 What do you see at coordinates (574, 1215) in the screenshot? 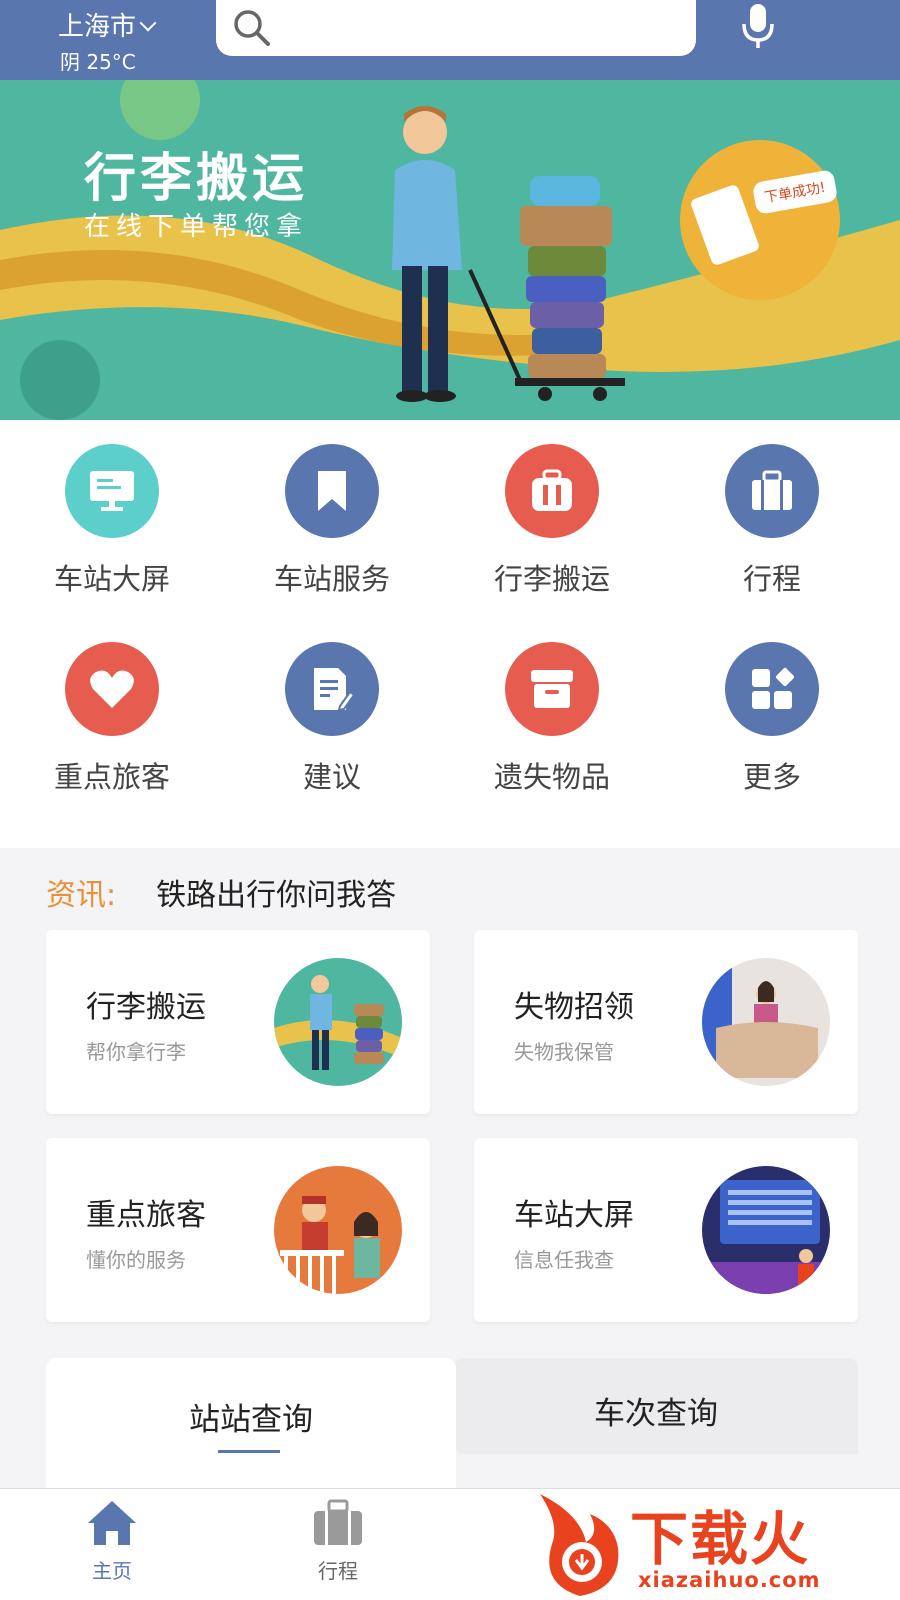
I see `card-title: 车站大屏` at bounding box center [574, 1215].